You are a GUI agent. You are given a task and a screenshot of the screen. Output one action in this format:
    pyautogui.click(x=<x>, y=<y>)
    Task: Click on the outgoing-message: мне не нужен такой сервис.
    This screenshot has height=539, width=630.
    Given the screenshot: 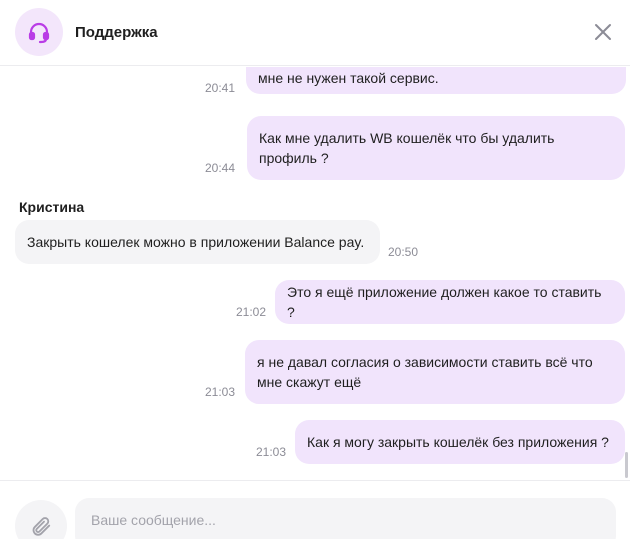 What is the action you would take?
    pyautogui.click(x=436, y=80)
    